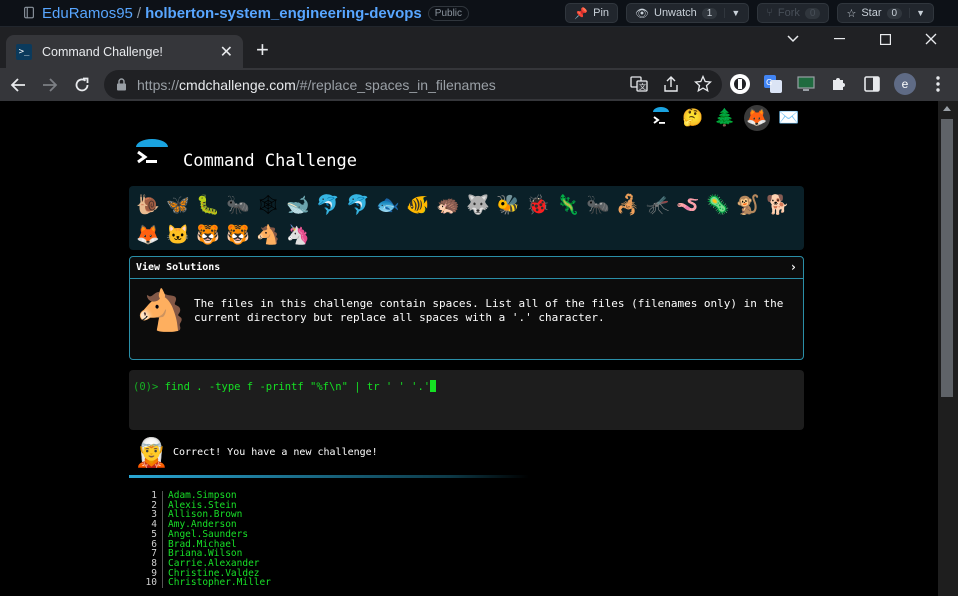  What do you see at coordinates (268, 205) in the screenshot?
I see `level-icon: 🕸` at bounding box center [268, 205].